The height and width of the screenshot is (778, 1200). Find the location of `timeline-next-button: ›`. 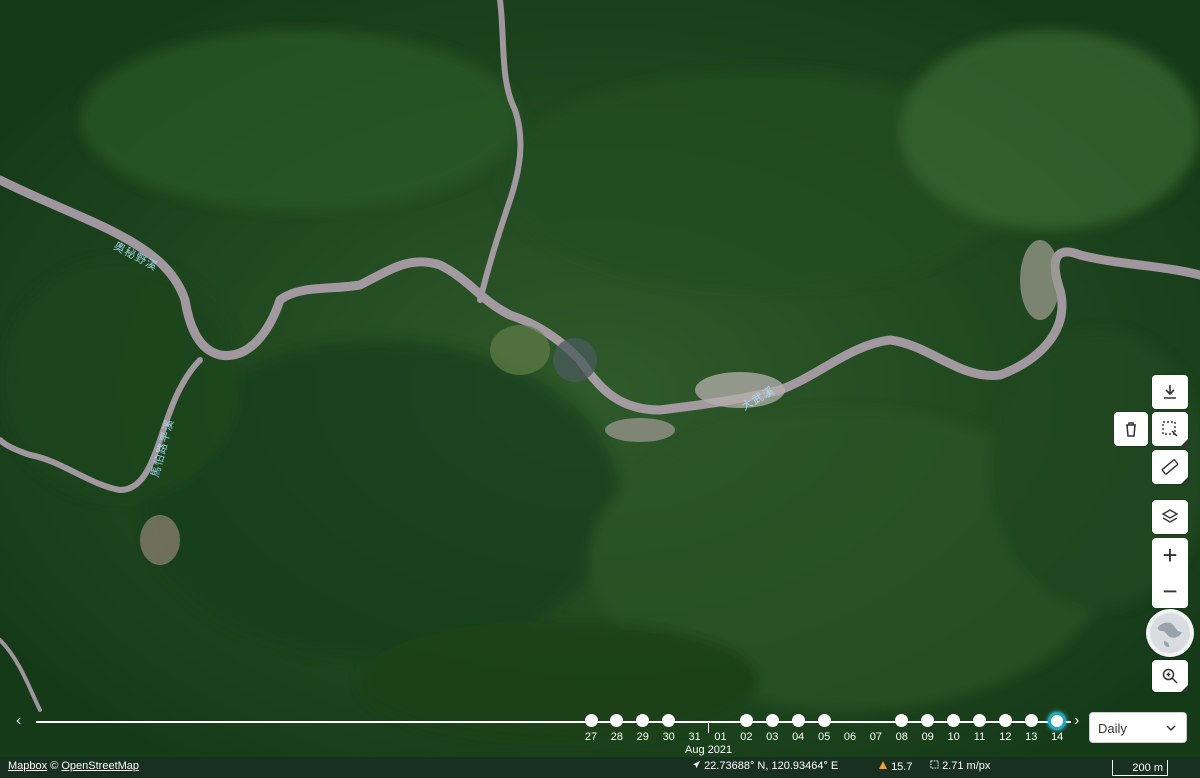

timeline-next-button: › is located at coordinates (1076, 721).